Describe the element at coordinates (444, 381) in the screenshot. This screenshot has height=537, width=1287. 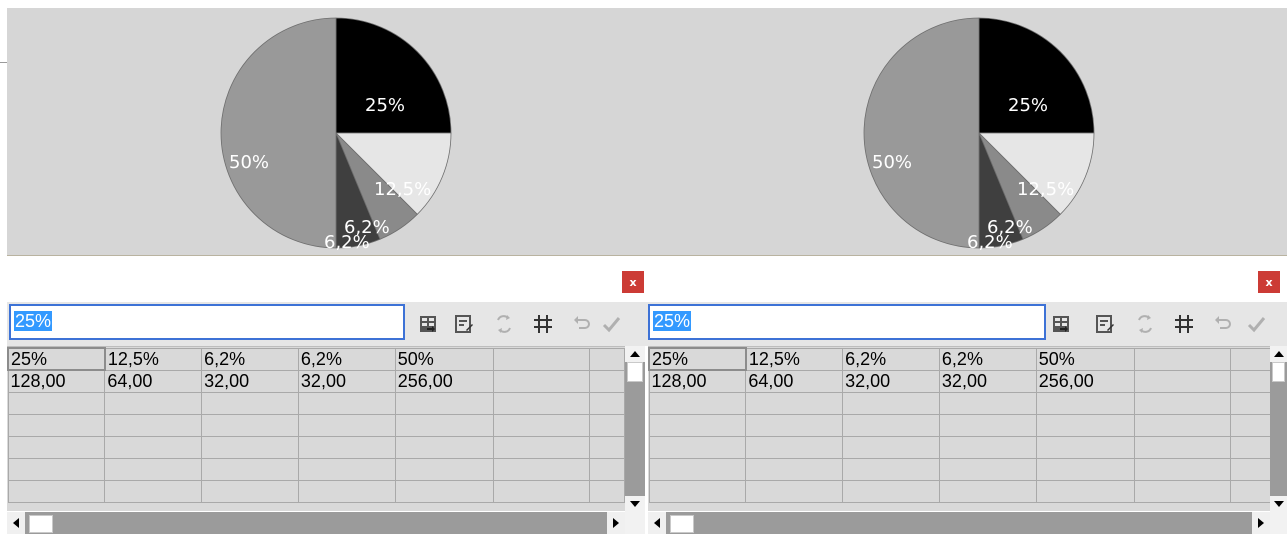
I see `table-cell: 256,00` at that location.